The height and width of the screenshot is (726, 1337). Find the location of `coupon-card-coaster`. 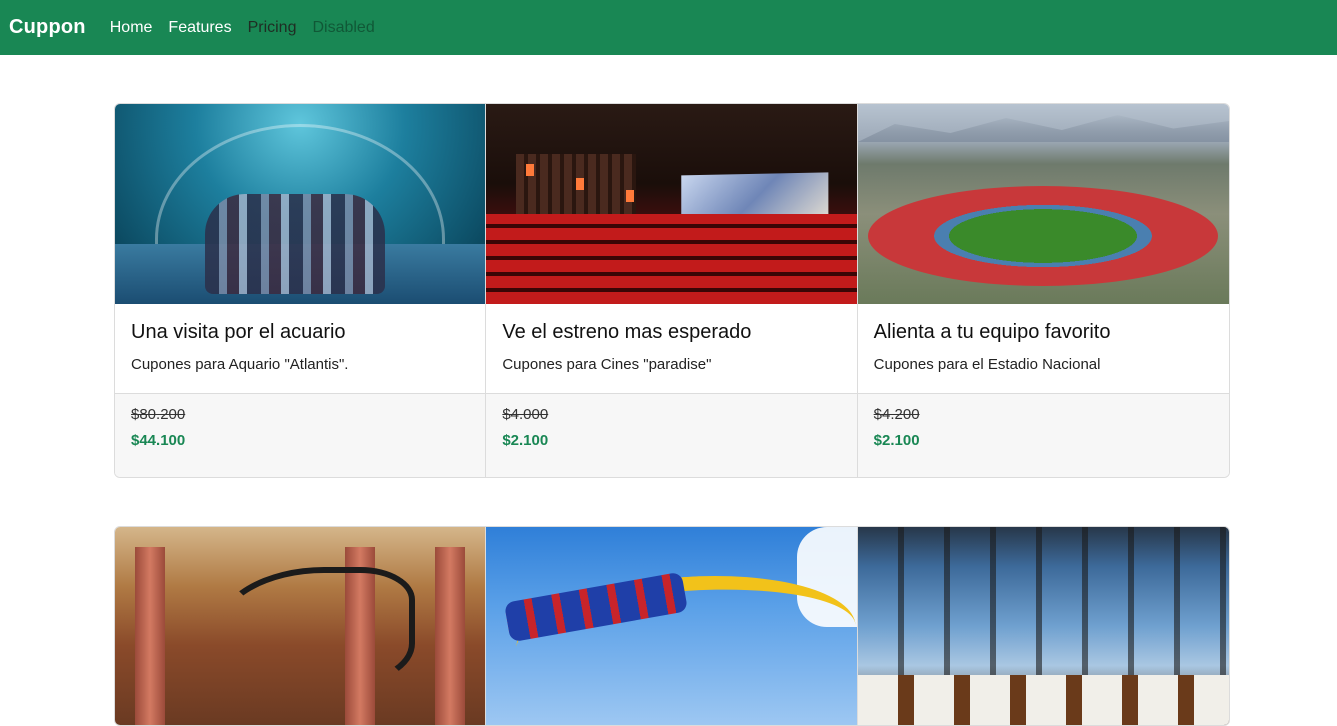

coupon-card-coaster is located at coordinates (672, 626).